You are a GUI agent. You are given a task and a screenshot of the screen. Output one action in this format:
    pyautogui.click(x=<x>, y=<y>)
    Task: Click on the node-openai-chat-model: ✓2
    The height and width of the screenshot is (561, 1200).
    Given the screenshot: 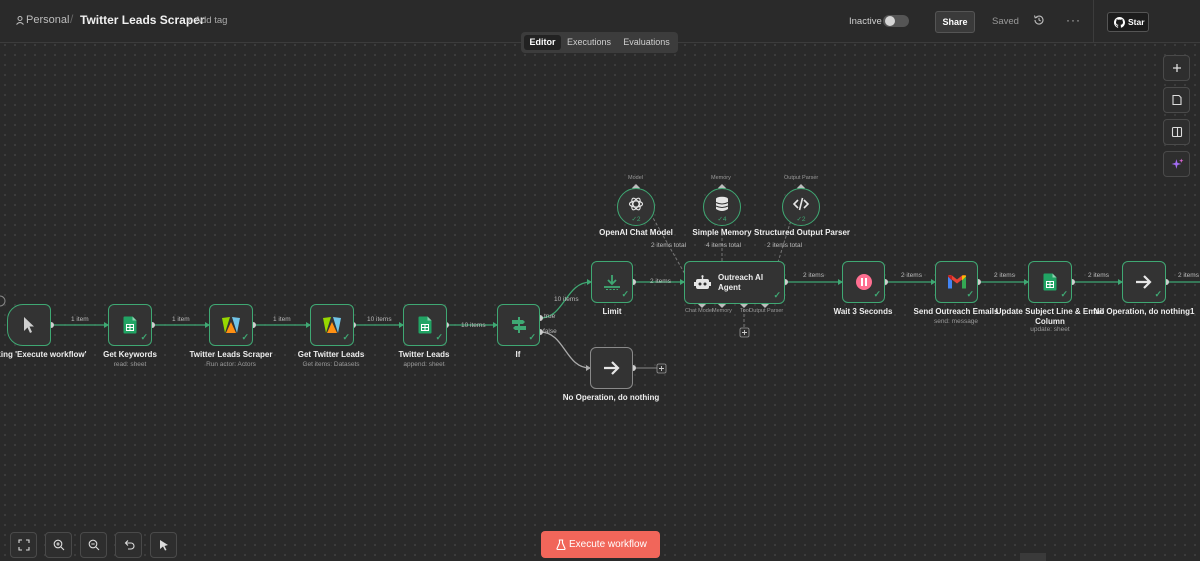 What is the action you would take?
    pyautogui.click(x=636, y=207)
    